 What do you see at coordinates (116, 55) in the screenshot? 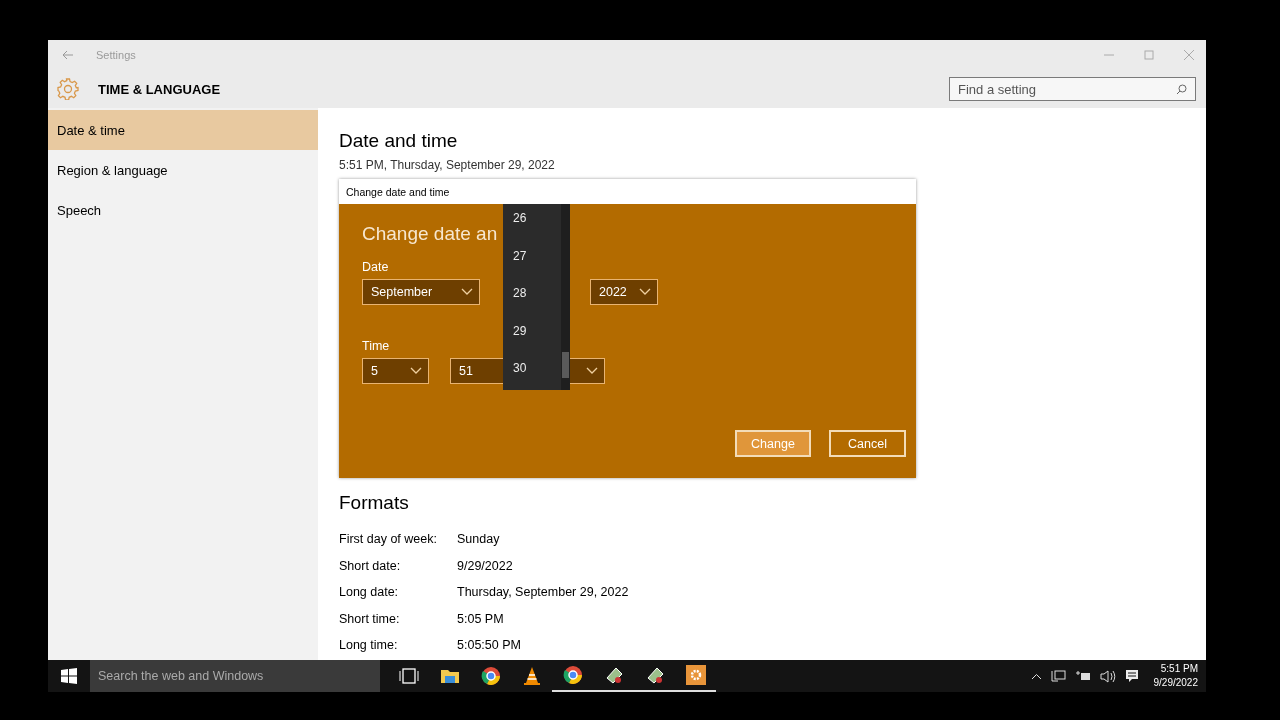
I see `window-title: Settings` at bounding box center [116, 55].